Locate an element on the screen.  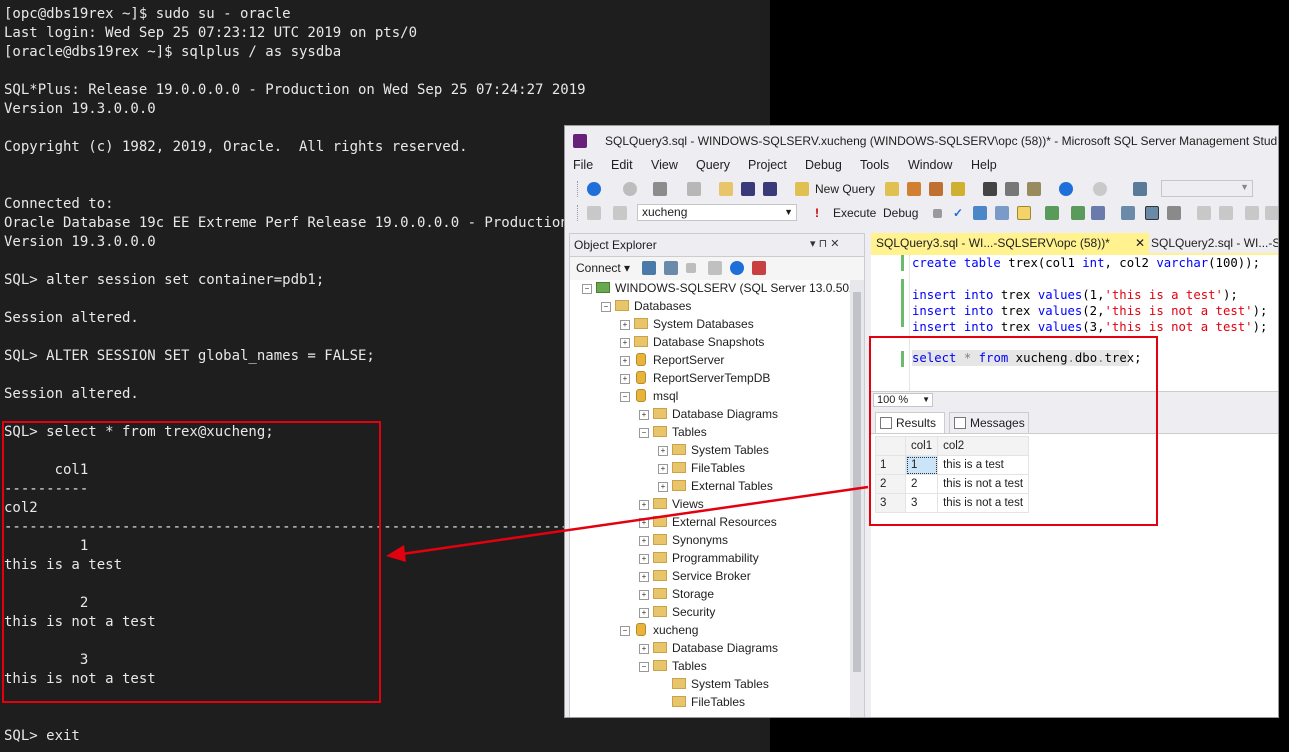
panel-options-icons: ▾ ⊓ ✕ is located at coordinates (824, 243).